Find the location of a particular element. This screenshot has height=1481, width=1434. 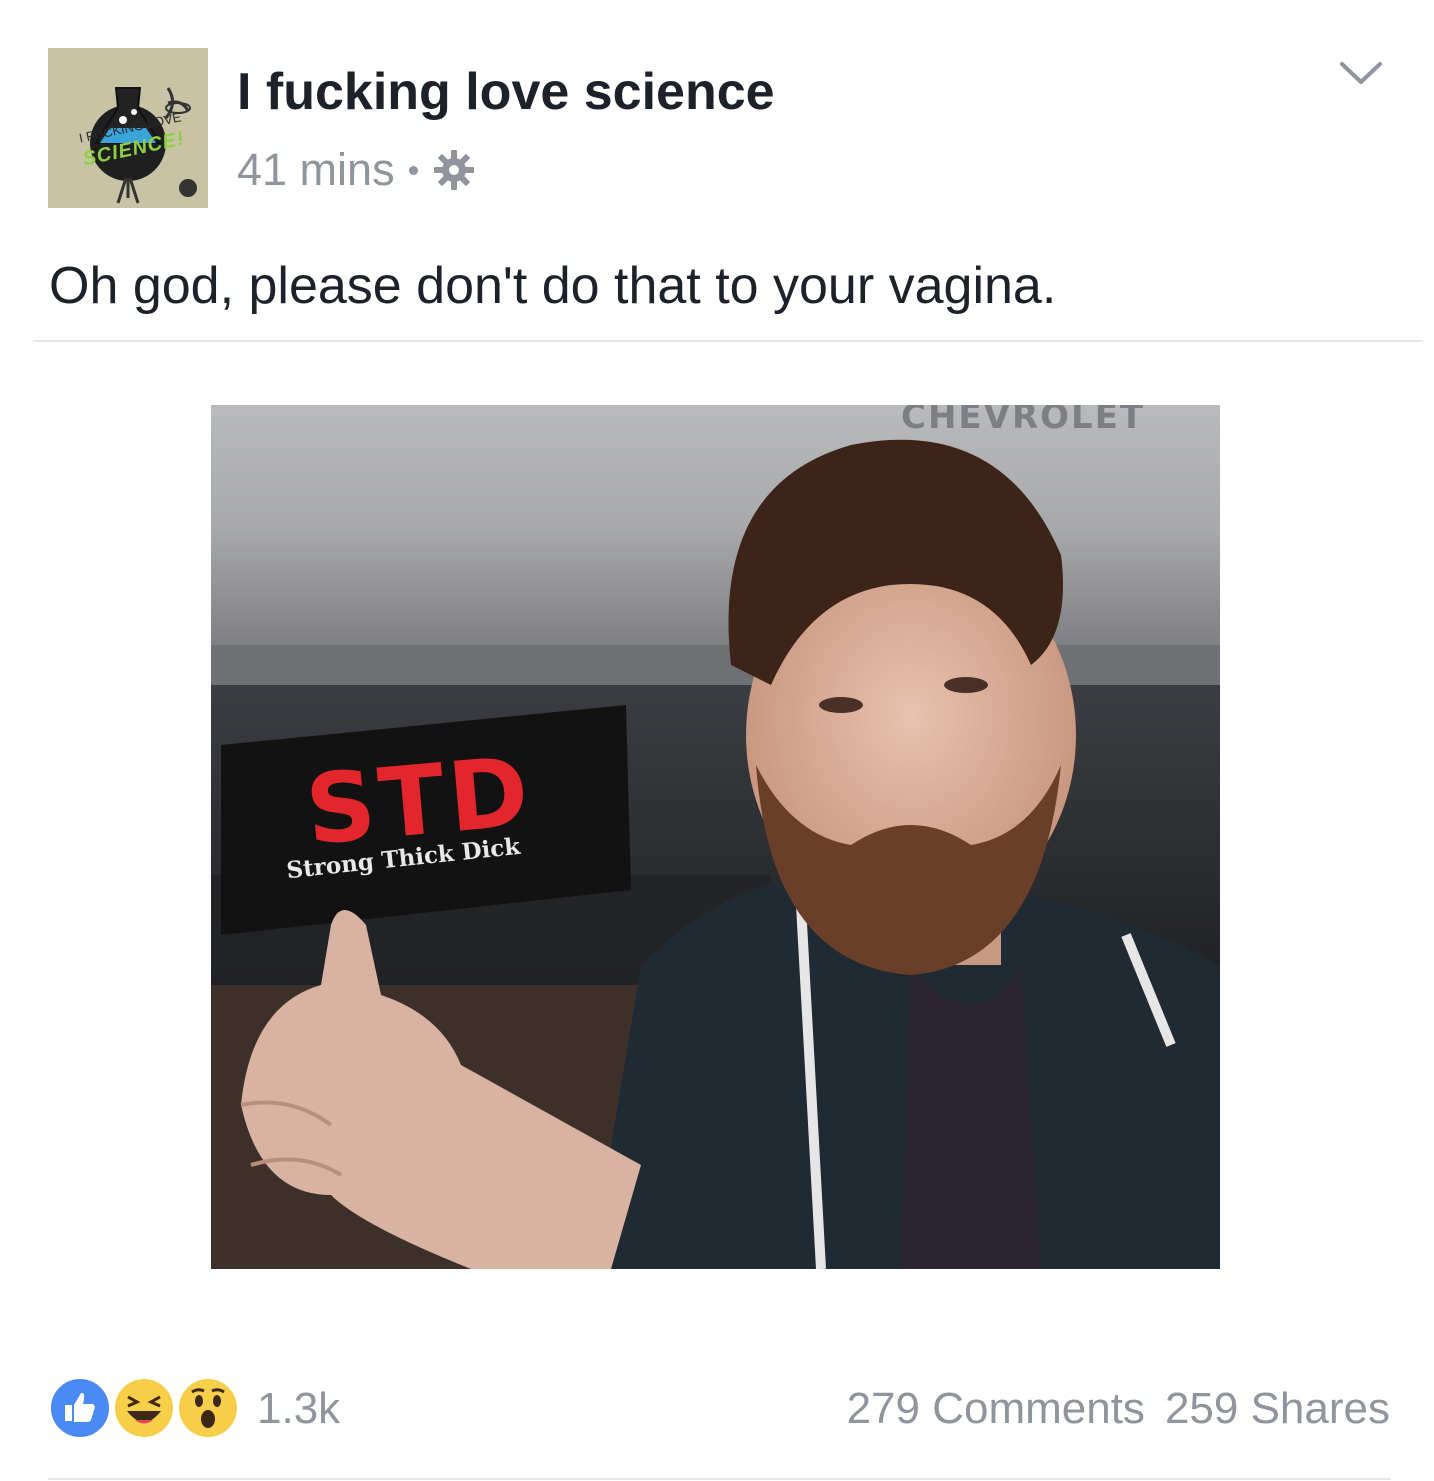

post-meta: 41 mins is located at coordinates (356, 170).